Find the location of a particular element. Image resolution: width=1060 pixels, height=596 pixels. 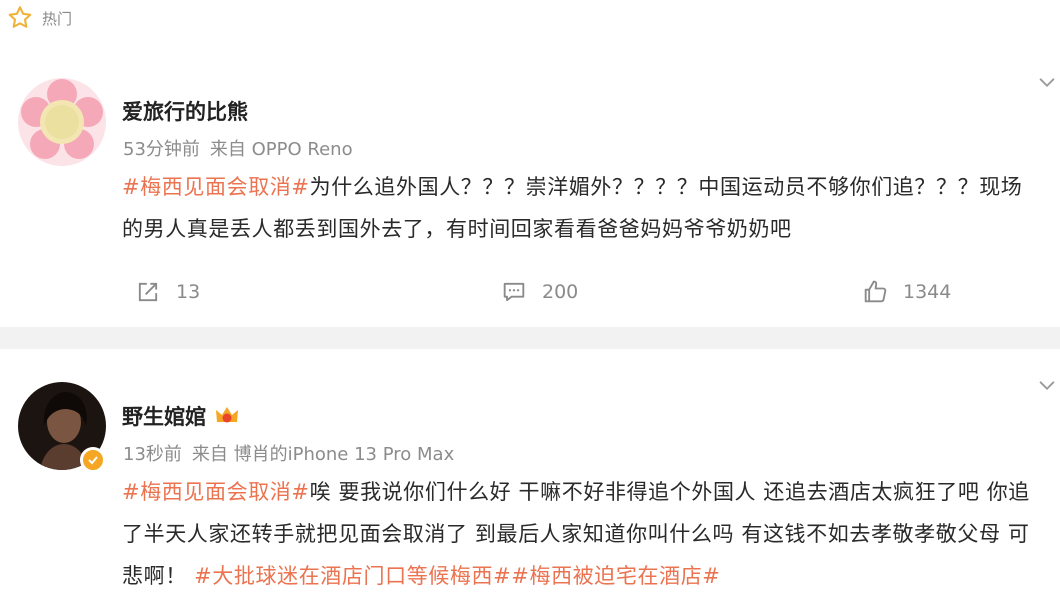

hashtag-link: #梅西被迫宅在酒店# is located at coordinates (615, 576).